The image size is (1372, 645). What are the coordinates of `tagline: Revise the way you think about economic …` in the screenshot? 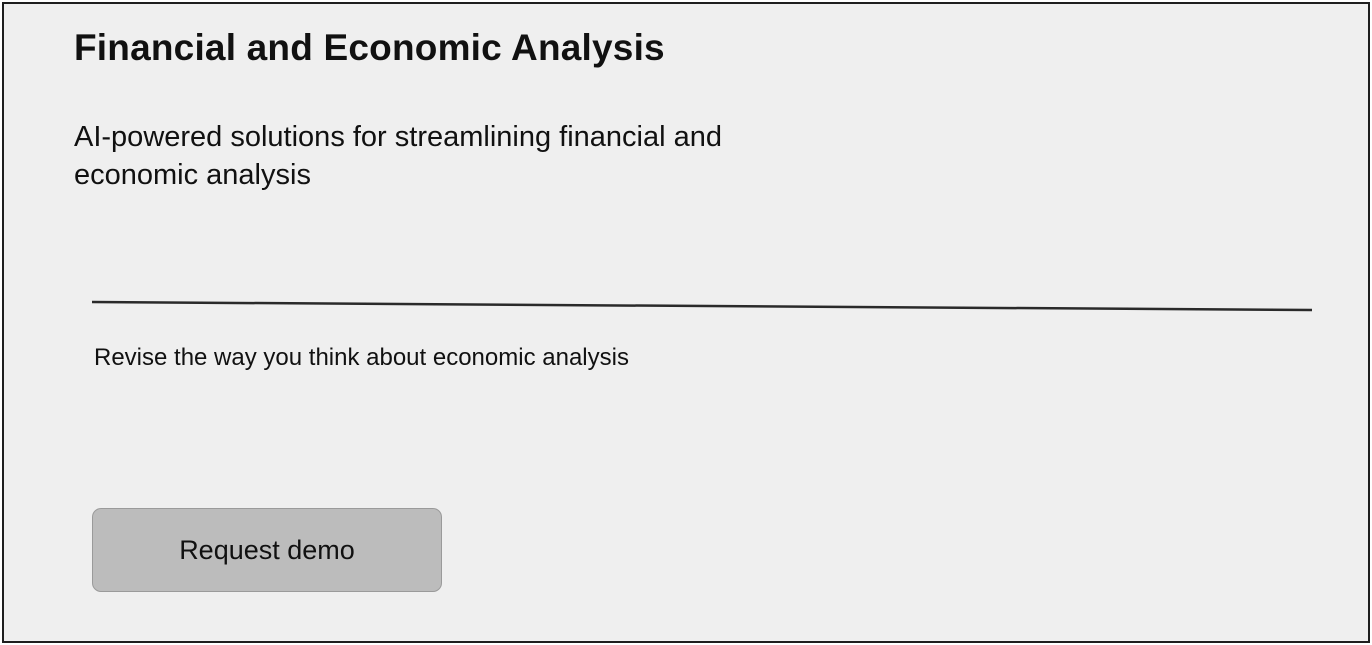 It's located at (361, 357).